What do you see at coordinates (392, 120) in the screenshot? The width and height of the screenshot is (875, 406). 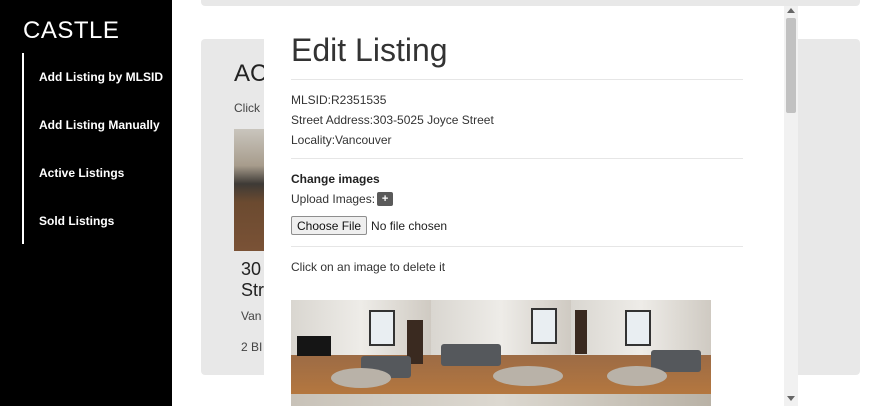 I see `street-address-text: Street Address:303-5025 Joyce Street` at bounding box center [392, 120].